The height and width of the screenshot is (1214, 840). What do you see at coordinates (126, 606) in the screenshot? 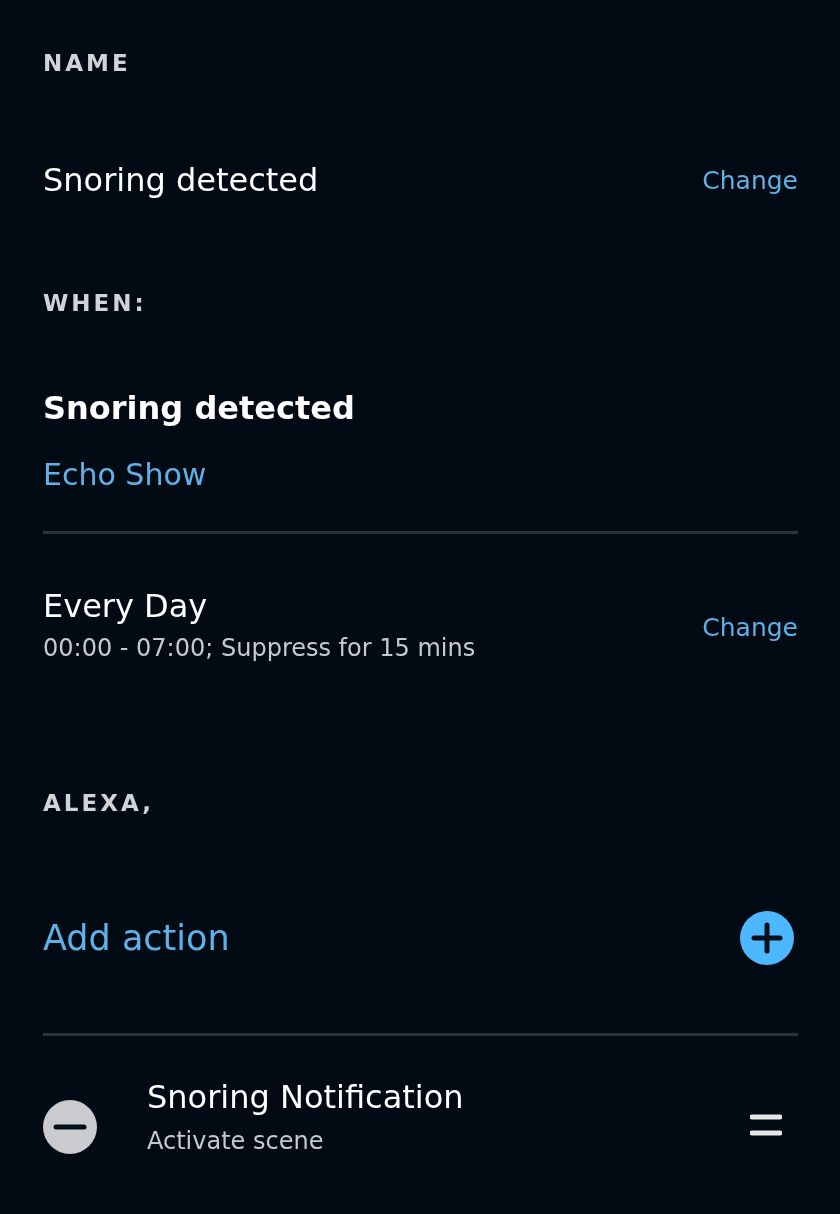
I see `schedule-title: Every Day` at bounding box center [126, 606].